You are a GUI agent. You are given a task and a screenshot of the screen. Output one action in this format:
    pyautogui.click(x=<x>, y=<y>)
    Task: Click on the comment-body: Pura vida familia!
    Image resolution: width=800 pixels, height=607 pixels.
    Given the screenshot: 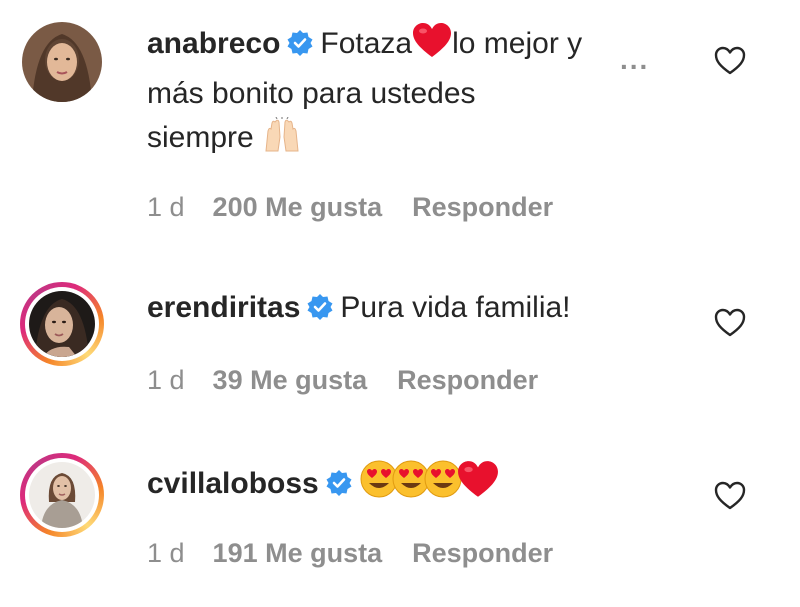 What is the action you would take?
    pyautogui.click(x=455, y=307)
    